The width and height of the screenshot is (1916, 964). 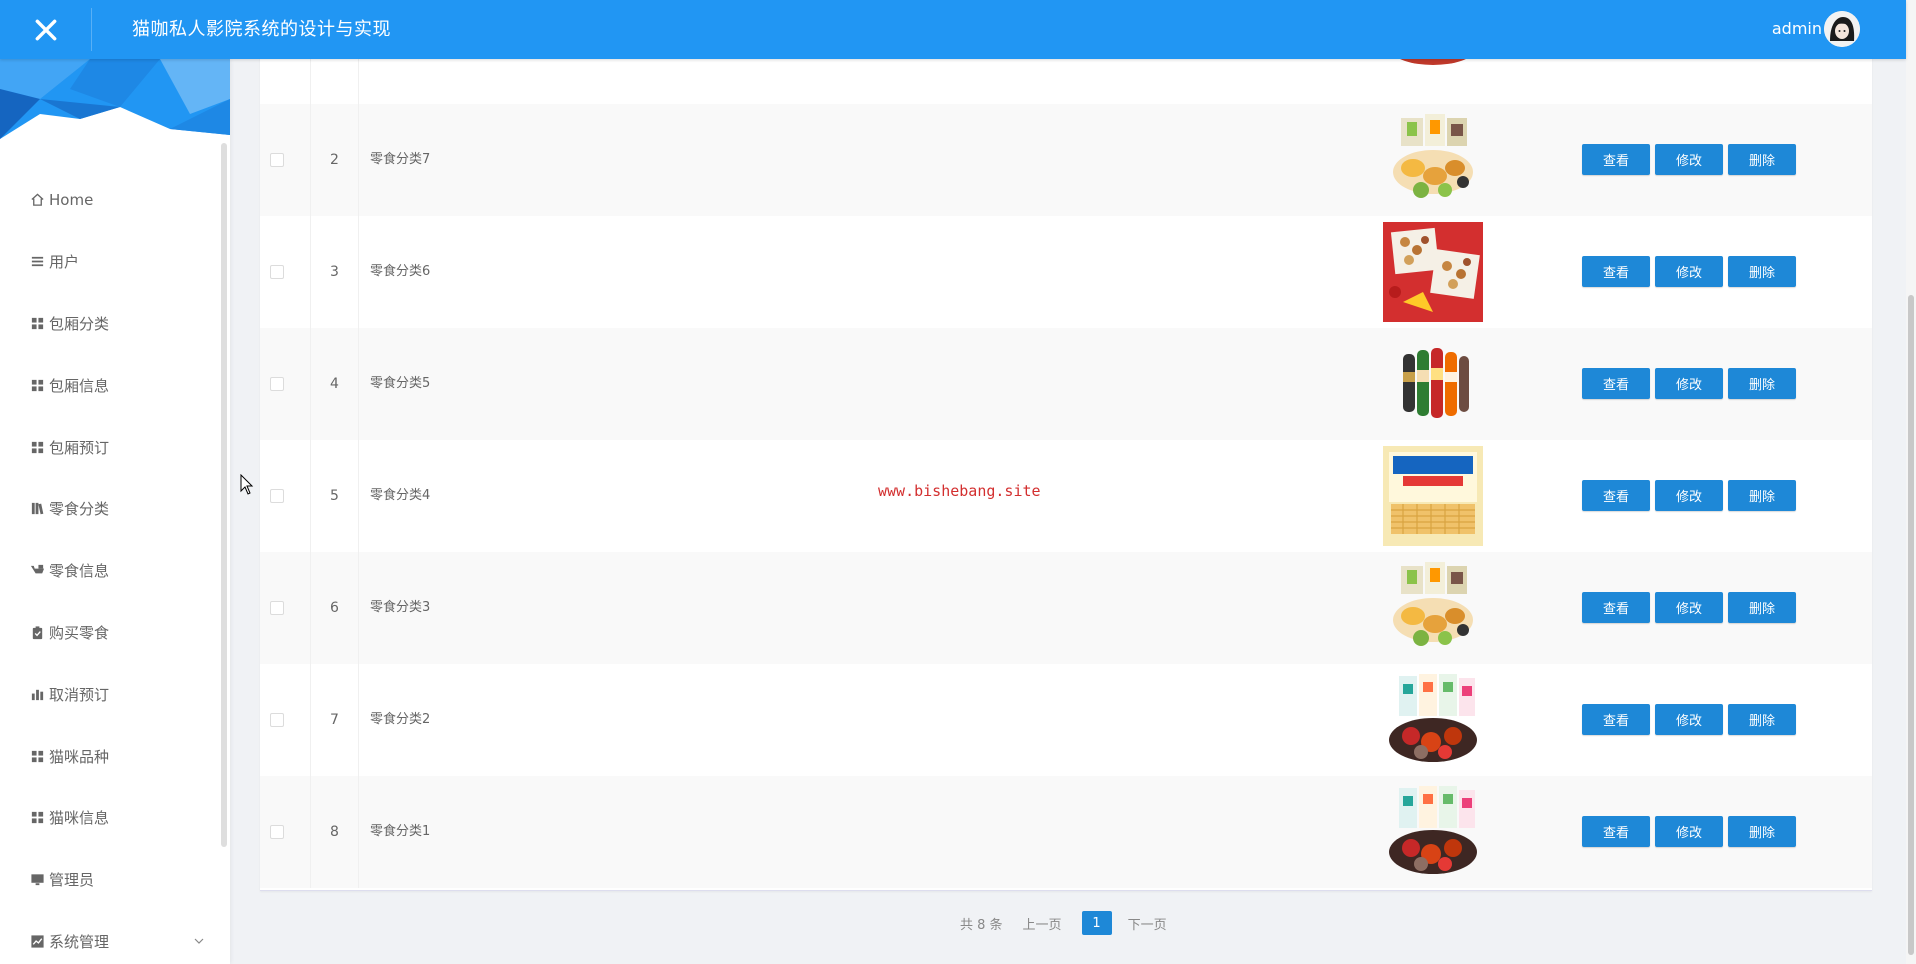 What do you see at coordinates (79, 941) in the screenshot?
I see `sidebar-item-label: 系统管理` at bounding box center [79, 941].